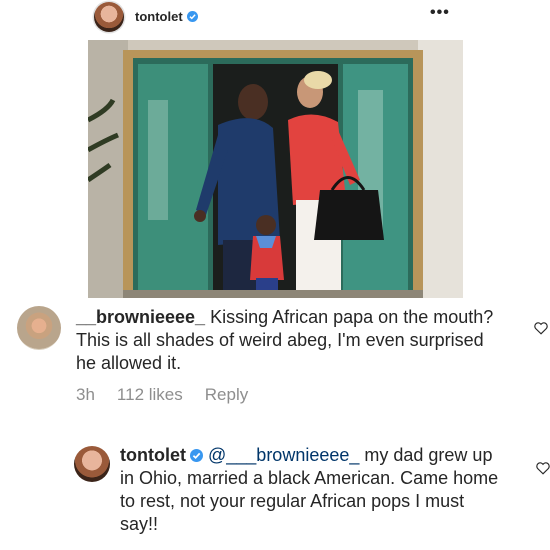  I want to click on reply-button: Reply, so click(226, 394).